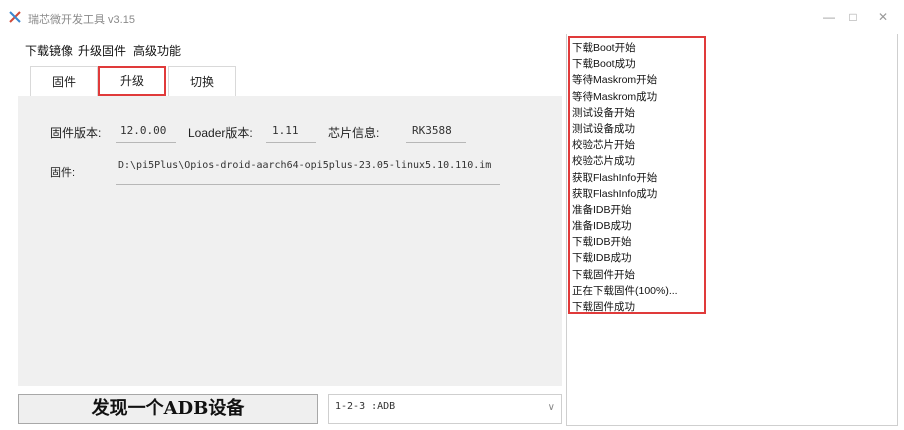 The height and width of the screenshot is (430, 904). I want to click on firmware-version-underline, so click(146, 142).